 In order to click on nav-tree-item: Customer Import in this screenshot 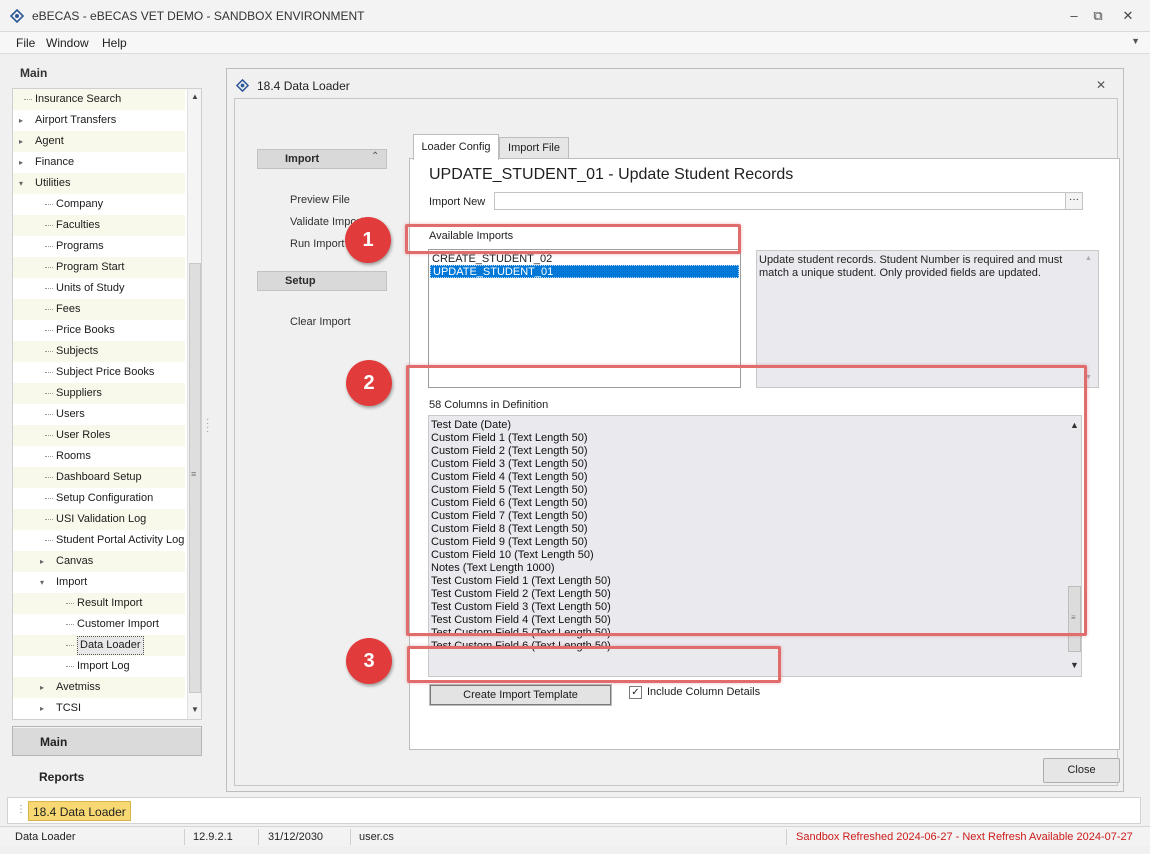, I will do `click(99, 624)`.